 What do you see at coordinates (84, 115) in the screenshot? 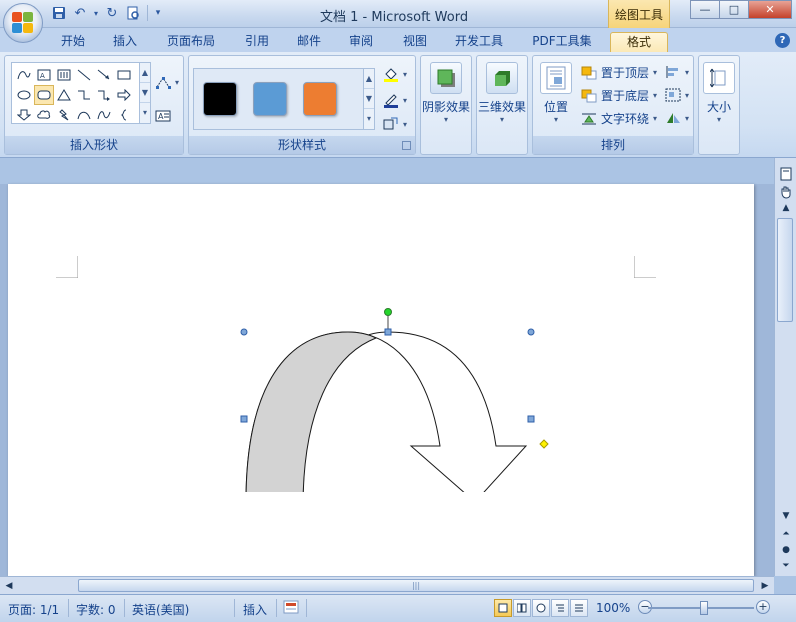
I see `arc-shape-icon` at bounding box center [84, 115].